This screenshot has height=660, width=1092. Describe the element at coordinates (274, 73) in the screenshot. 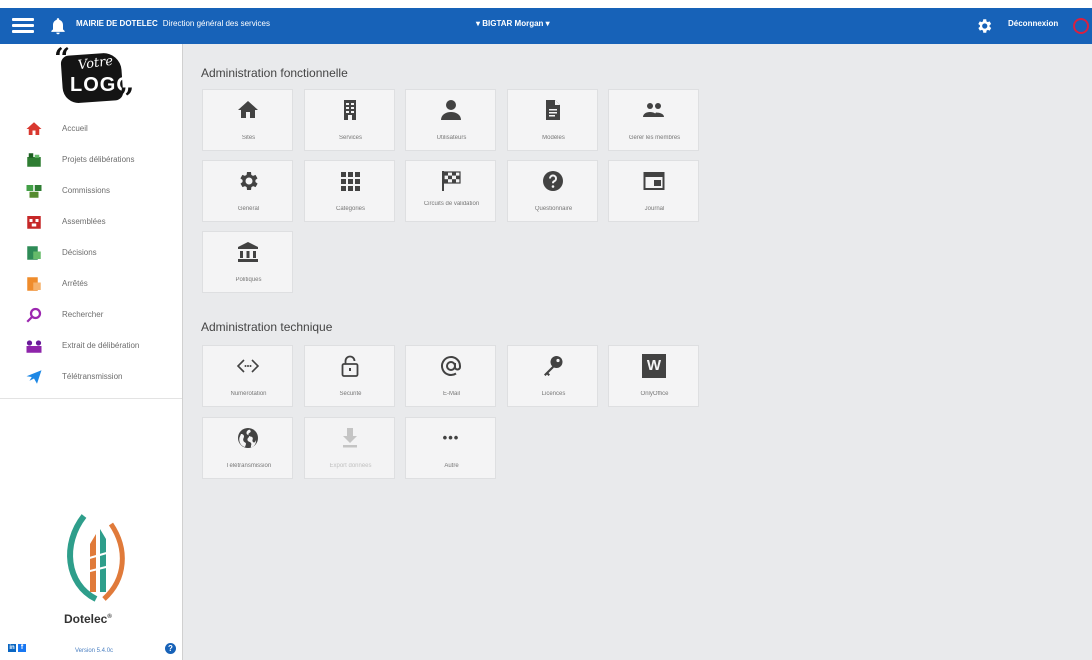

I see `section-title-functional: Administration fonctionnelle` at that location.